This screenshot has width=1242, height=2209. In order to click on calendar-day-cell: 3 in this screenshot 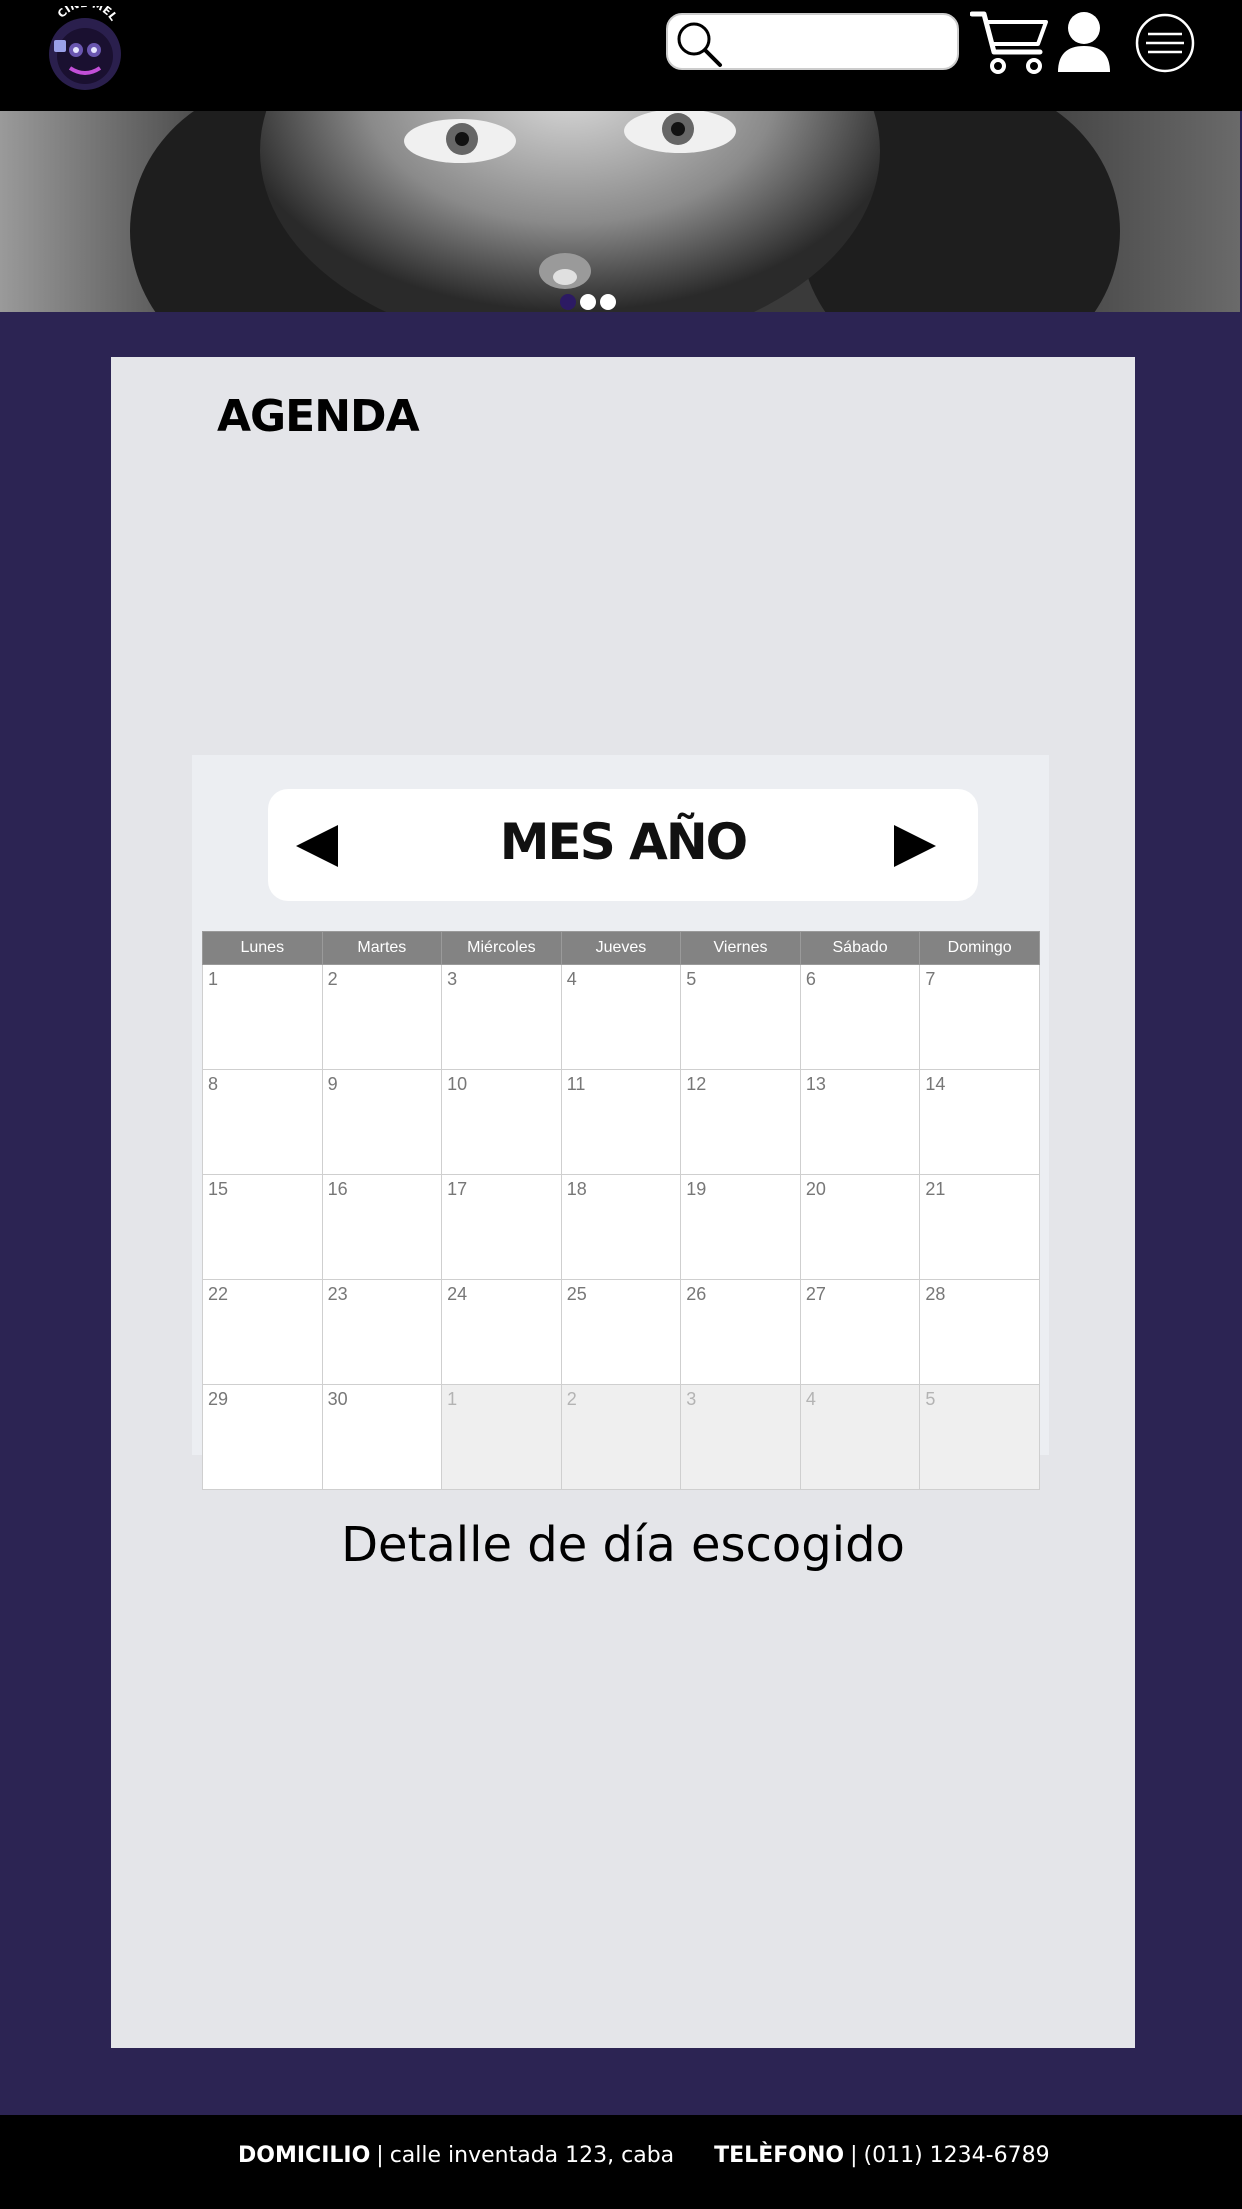, I will do `click(501, 1017)`.